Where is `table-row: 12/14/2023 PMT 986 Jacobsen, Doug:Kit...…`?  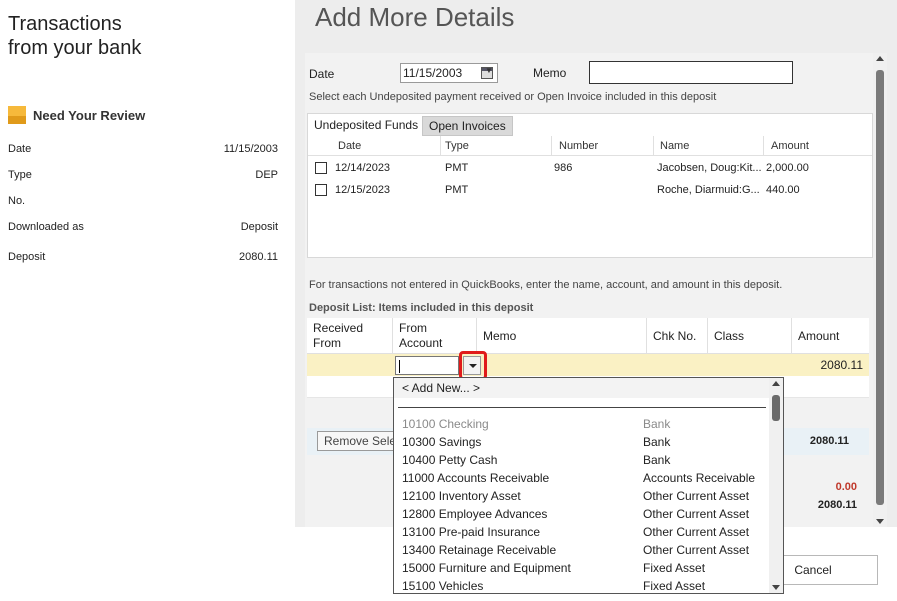
table-row: 12/14/2023 PMT 986 Jacobsen, Doug:Kit...… is located at coordinates (590, 169).